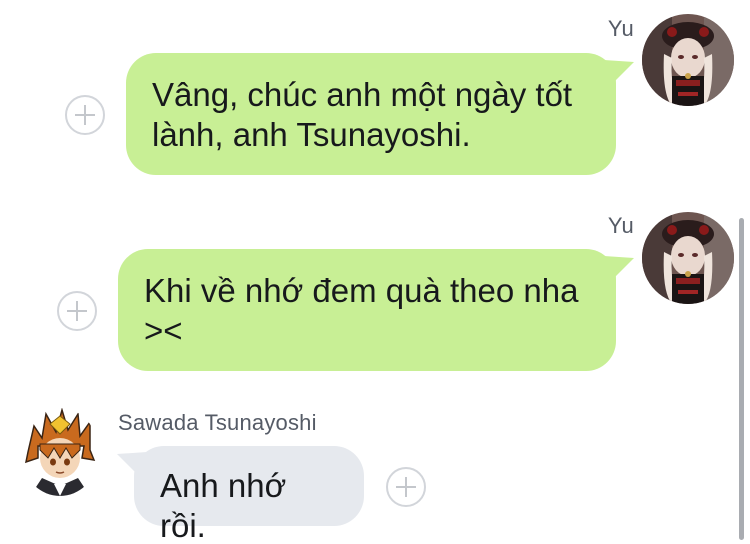 This screenshot has height=544, width=750. What do you see at coordinates (741, 379) in the screenshot?
I see `scrollbar` at bounding box center [741, 379].